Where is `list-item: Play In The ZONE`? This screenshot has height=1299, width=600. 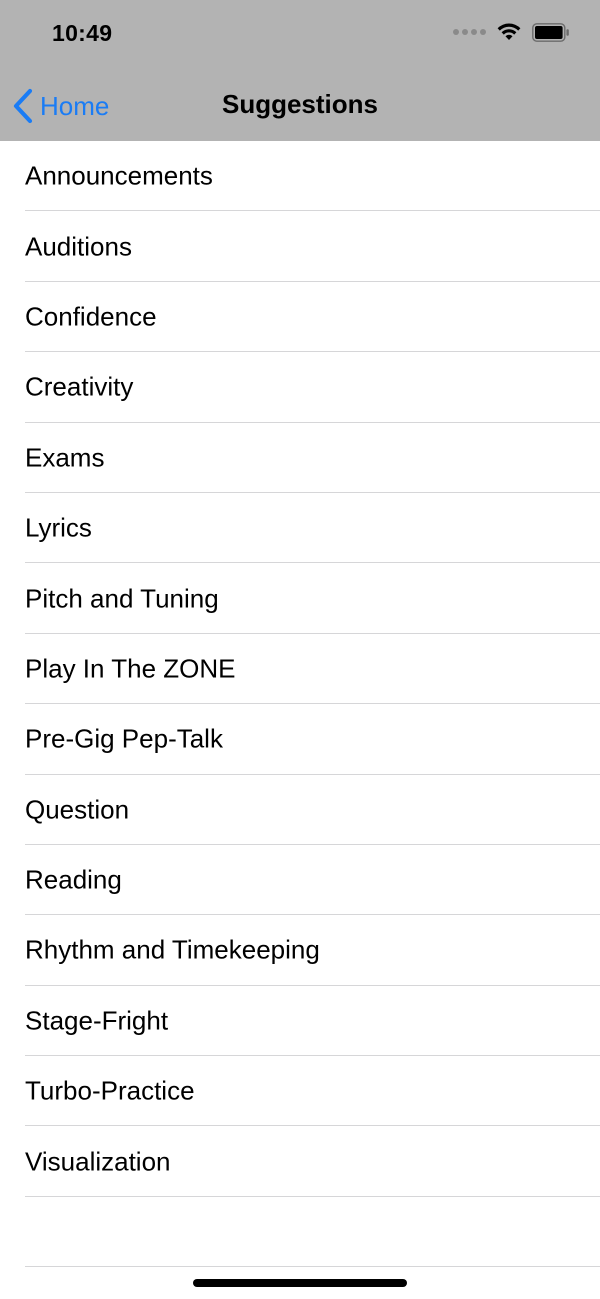
list-item: Play In The ZONE is located at coordinates (300, 669).